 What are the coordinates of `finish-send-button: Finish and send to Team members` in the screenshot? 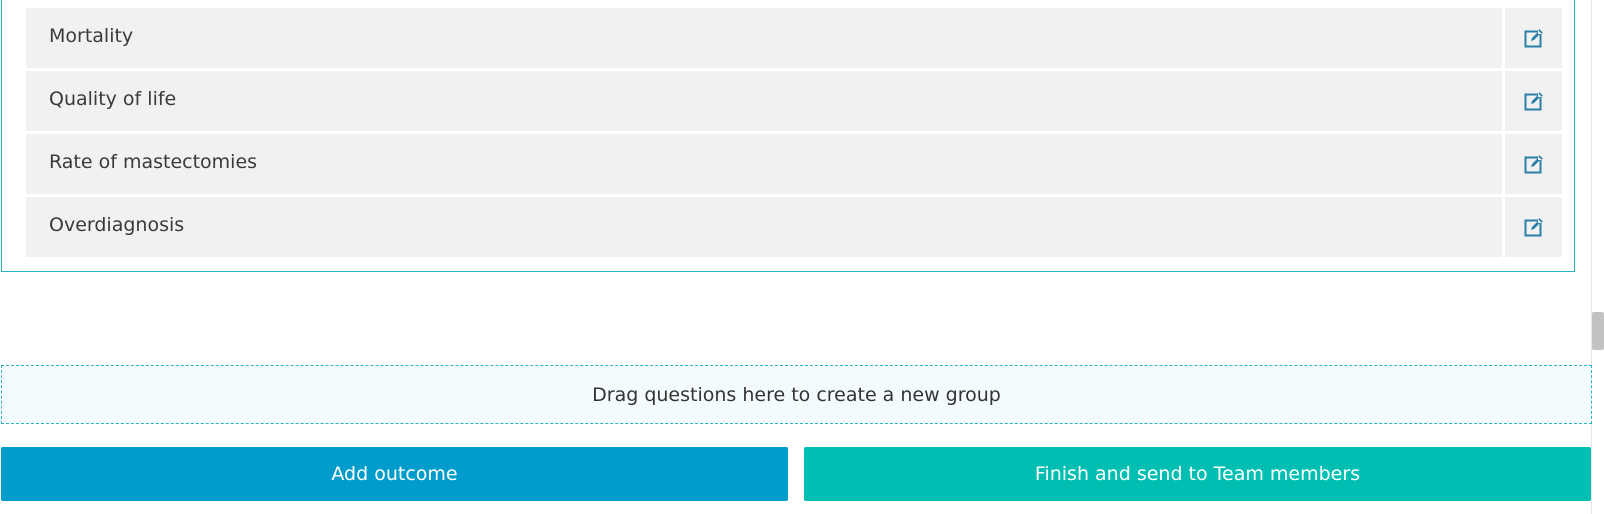 It's located at (1197, 474).